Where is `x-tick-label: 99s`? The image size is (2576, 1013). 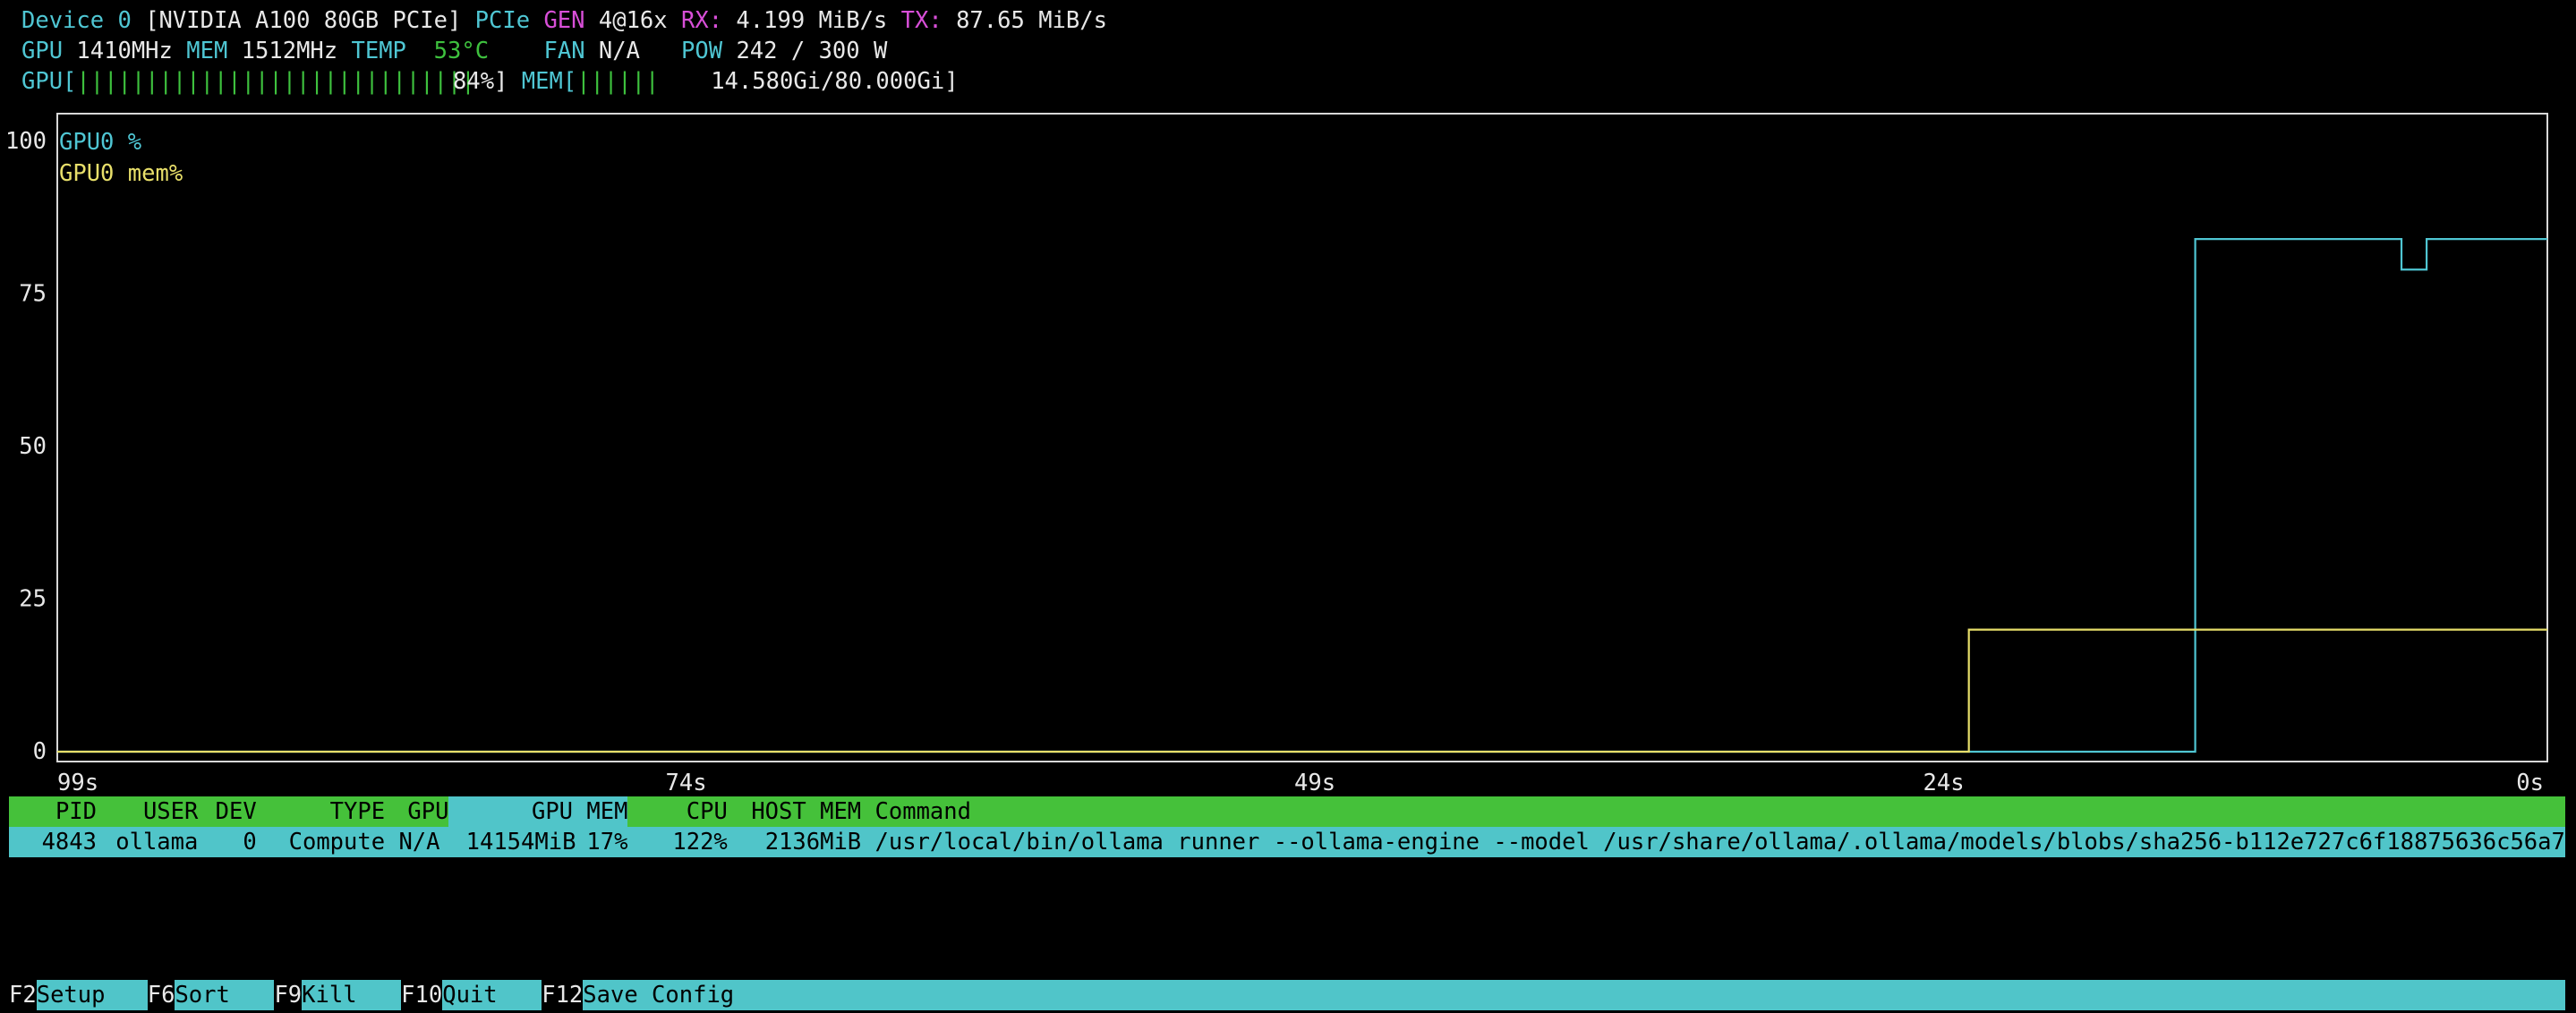 x-tick-label: 99s is located at coordinates (77, 783).